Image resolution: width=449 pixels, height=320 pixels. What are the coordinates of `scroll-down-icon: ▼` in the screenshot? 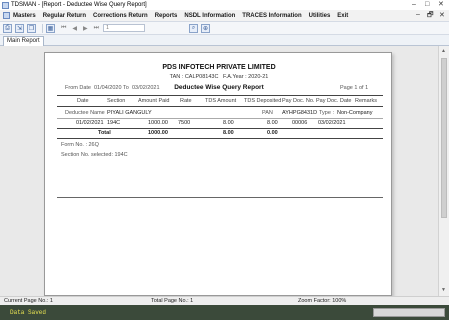 It's located at (443, 290).